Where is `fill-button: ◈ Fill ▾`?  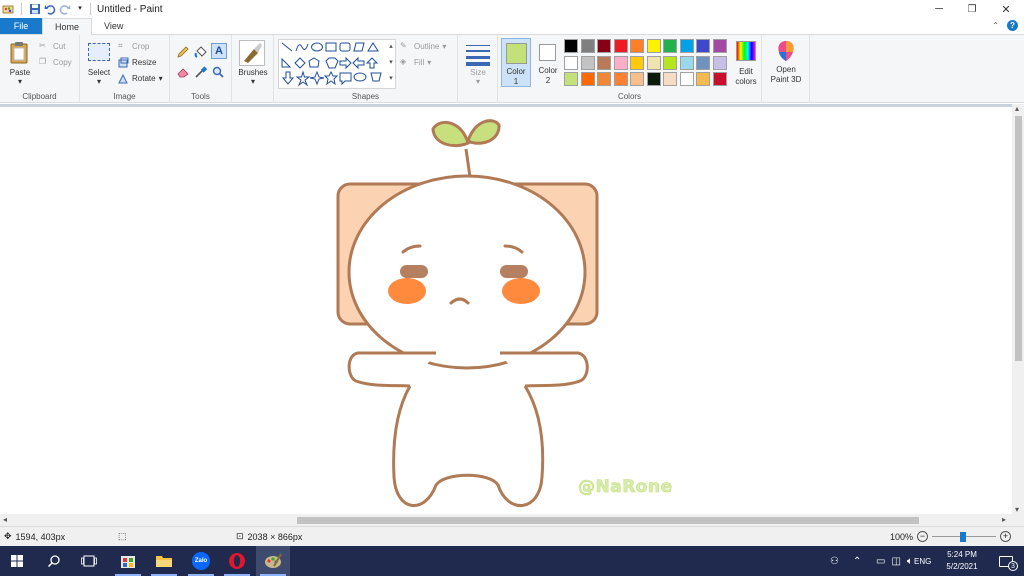 fill-button: ◈ Fill ▾ is located at coordinates (415, 62).